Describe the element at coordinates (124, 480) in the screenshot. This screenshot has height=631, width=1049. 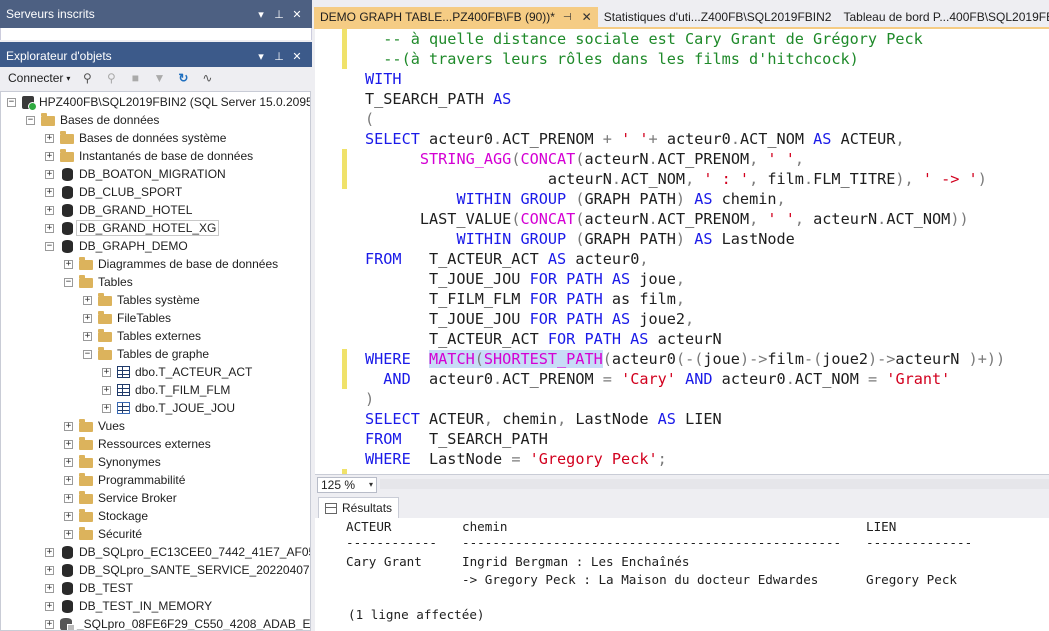
I see `tree-node: + Programmabilité` at that location.